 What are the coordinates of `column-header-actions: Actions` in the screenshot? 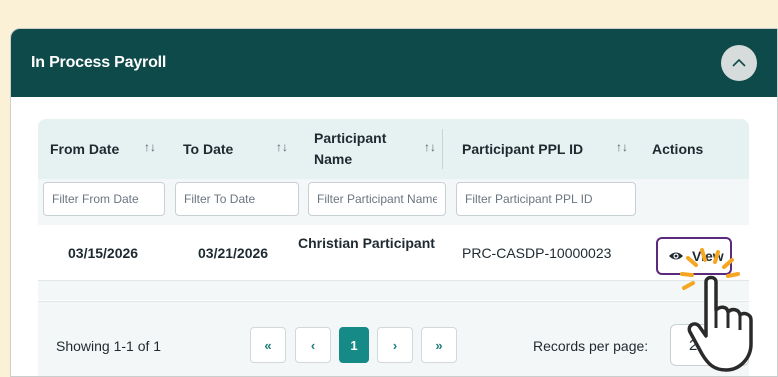 It's located at (677, 149).